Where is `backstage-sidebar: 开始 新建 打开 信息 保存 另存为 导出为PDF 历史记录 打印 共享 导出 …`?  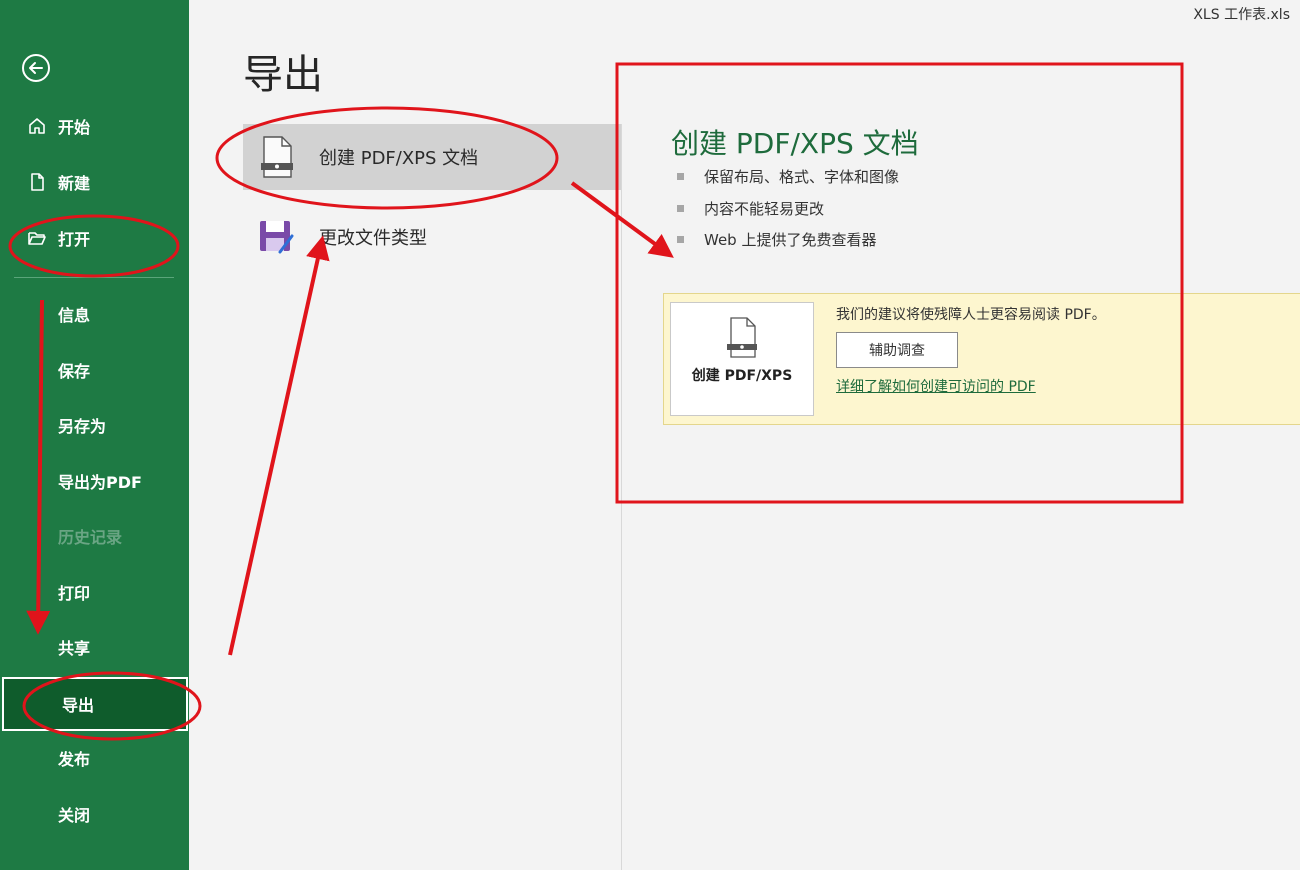 backstage-sidebar: 开始 新建 打开 信息 保存 另存为 导出为PDF 历史记录 打印 共享 导出 … is located at coordinates (94, 435).